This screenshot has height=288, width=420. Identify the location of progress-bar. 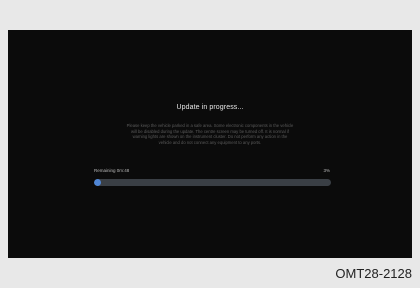
(212, 182).